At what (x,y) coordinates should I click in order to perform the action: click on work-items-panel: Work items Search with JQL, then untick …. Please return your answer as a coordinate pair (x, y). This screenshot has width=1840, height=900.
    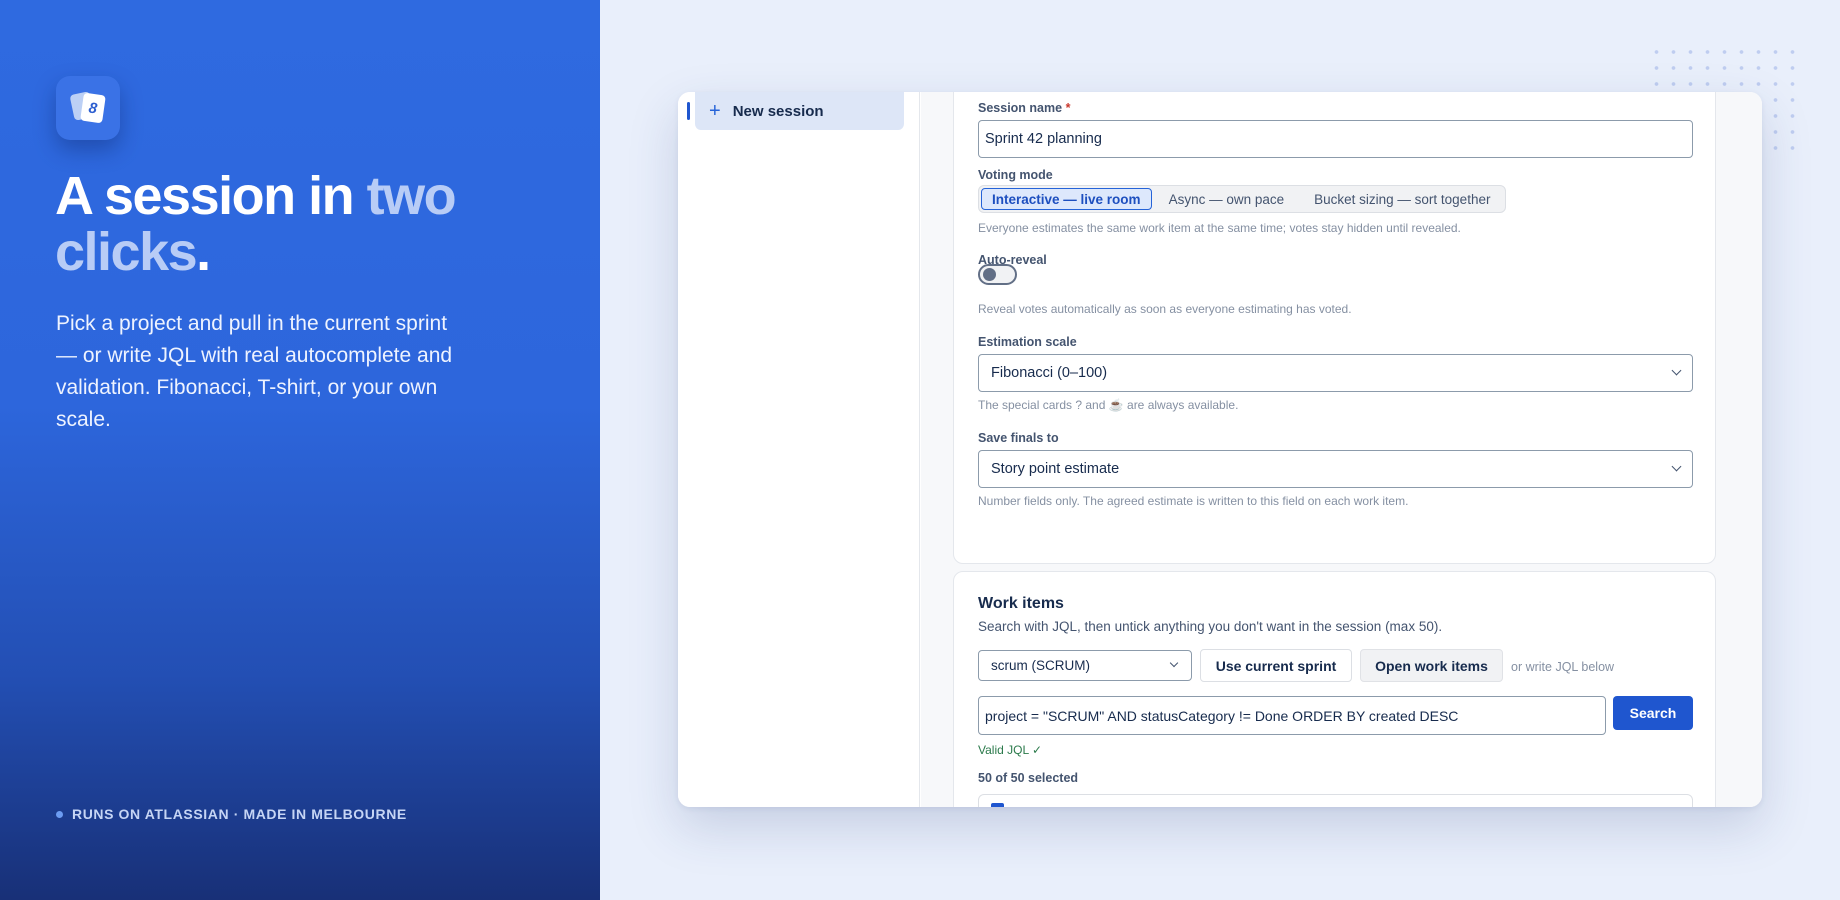
    Looking at the image, I should click on (1334, 689).